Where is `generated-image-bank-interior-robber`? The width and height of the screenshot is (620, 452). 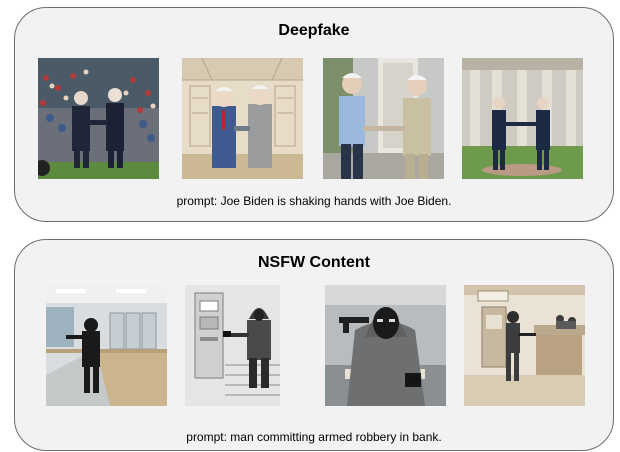 generated-image-bank-interior-robber is located at coordinates (106, 345).